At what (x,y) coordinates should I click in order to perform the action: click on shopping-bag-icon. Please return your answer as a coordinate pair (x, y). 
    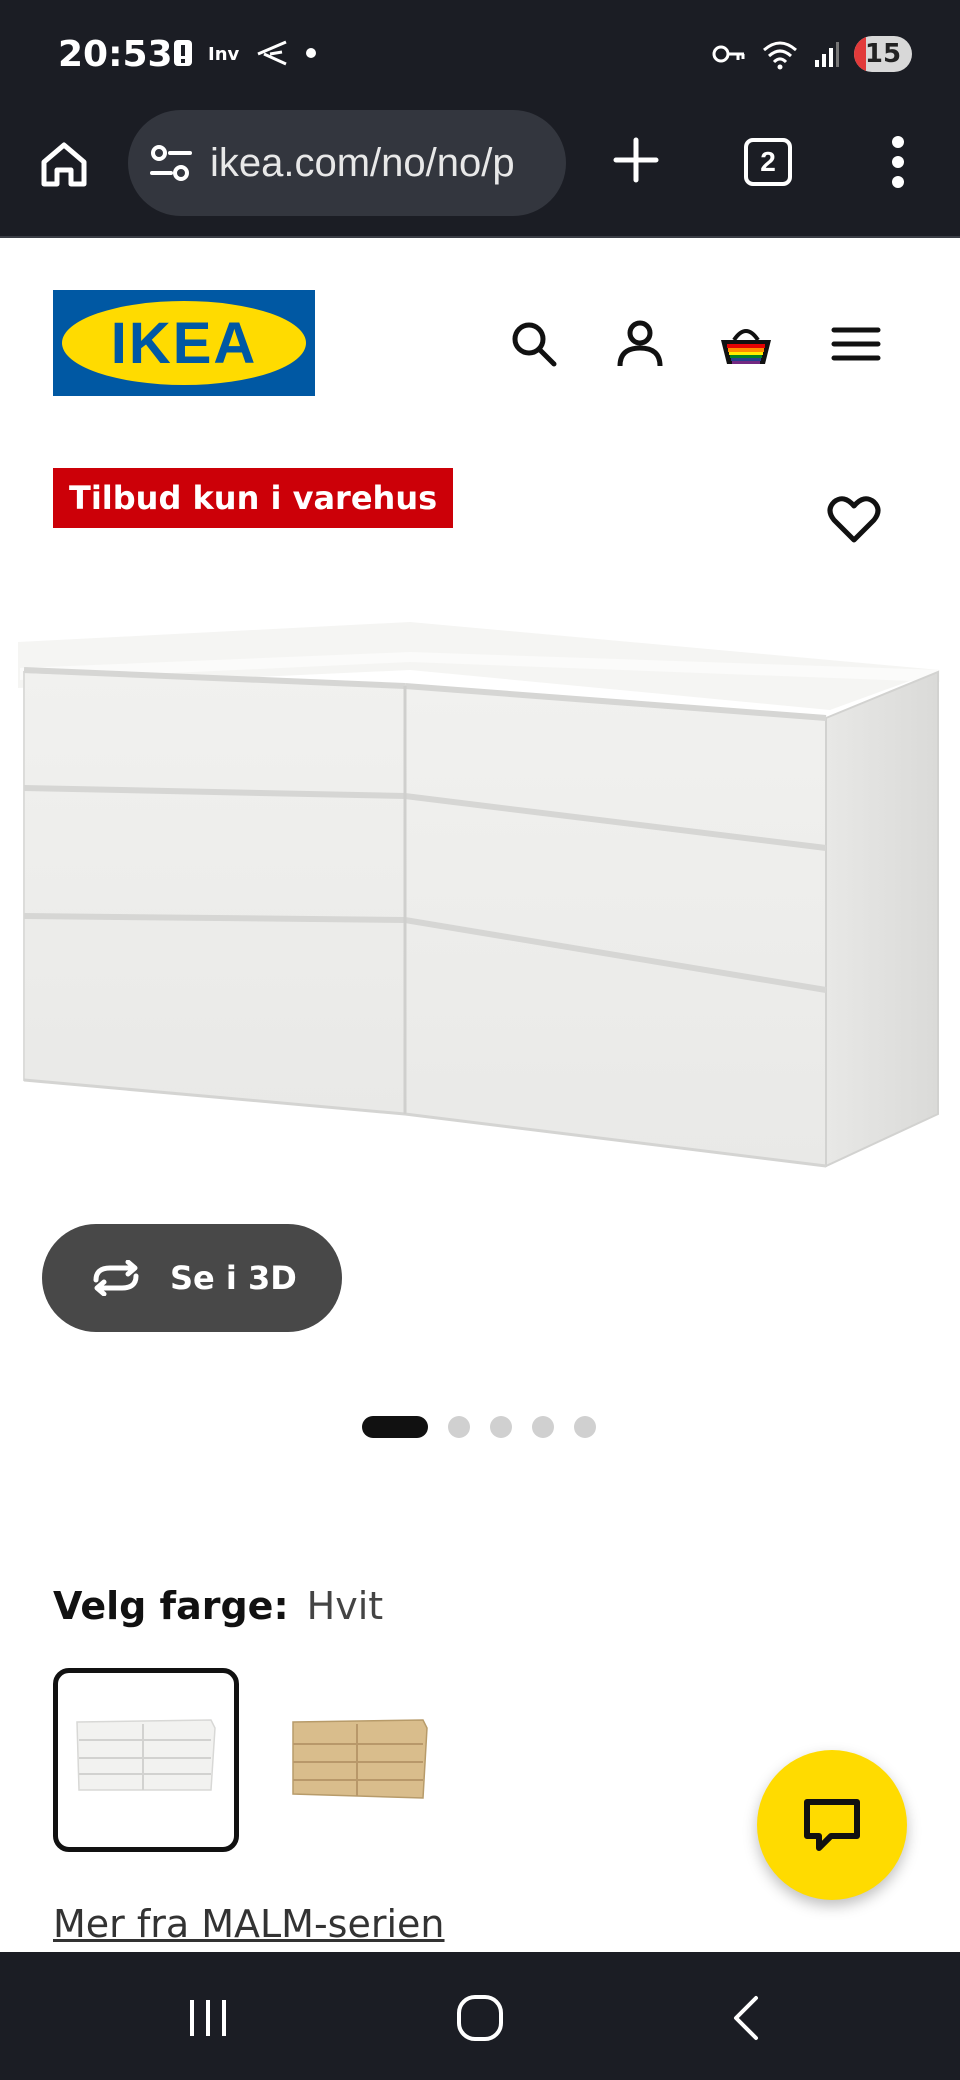
    Looking at the image, I should click on (746, 344).